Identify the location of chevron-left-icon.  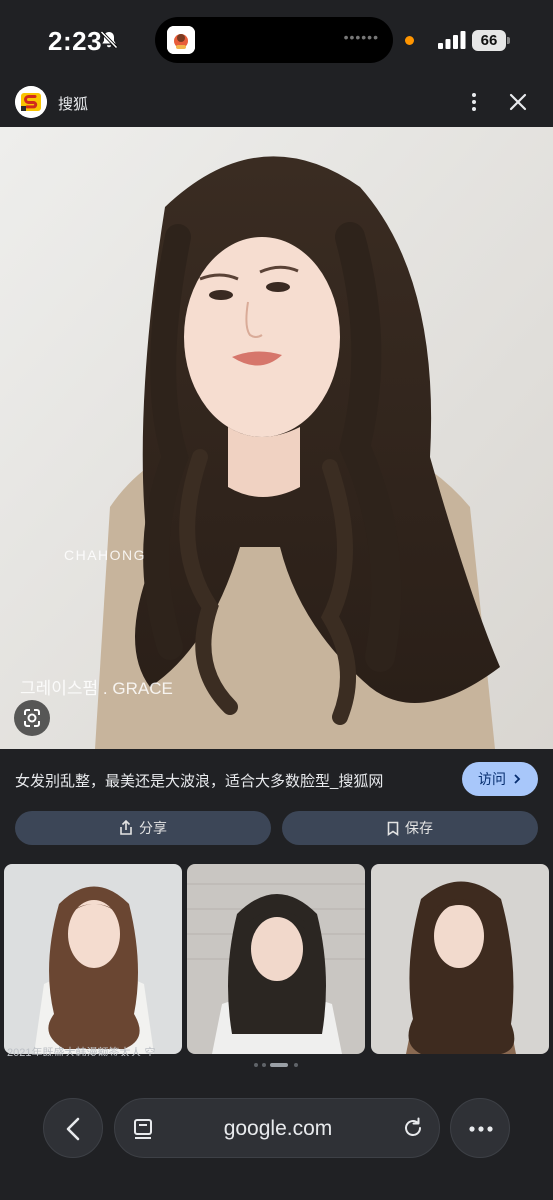
(73, 1129).